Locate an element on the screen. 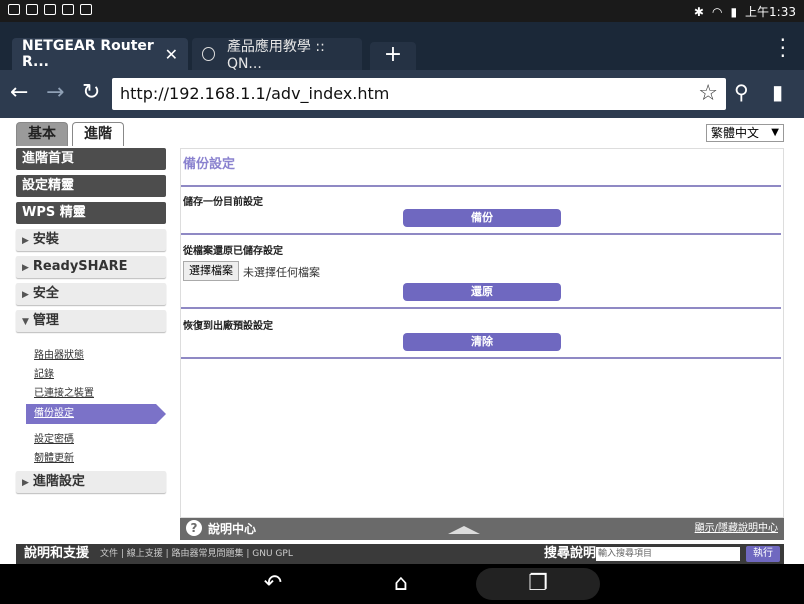 The image size is (804, 604). search-input: 輸入搜尋項目 is located at coordinates (668, 554).